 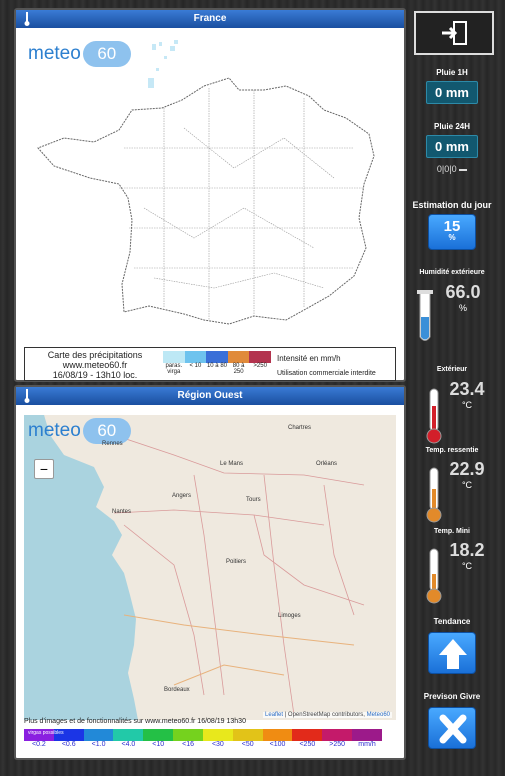 What do you see at coordinates (300, 428) in the screenshot?
I see `city-label: Chartres` at bounding box center [300, 428].